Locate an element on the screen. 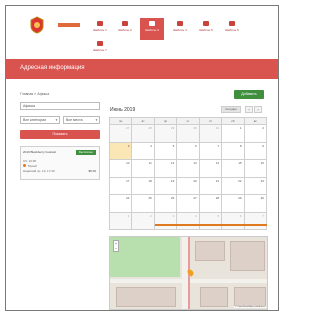 This screenshot has width=320, height=316. calendar-day-number: 8 is located at coordinates (240, 145).